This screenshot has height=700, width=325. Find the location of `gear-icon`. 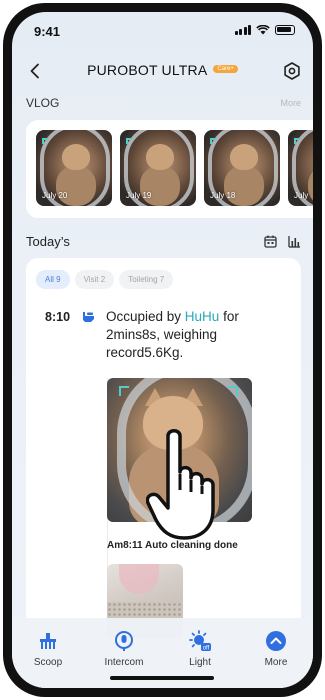

gear-icon is located at coordinates (292, 71).